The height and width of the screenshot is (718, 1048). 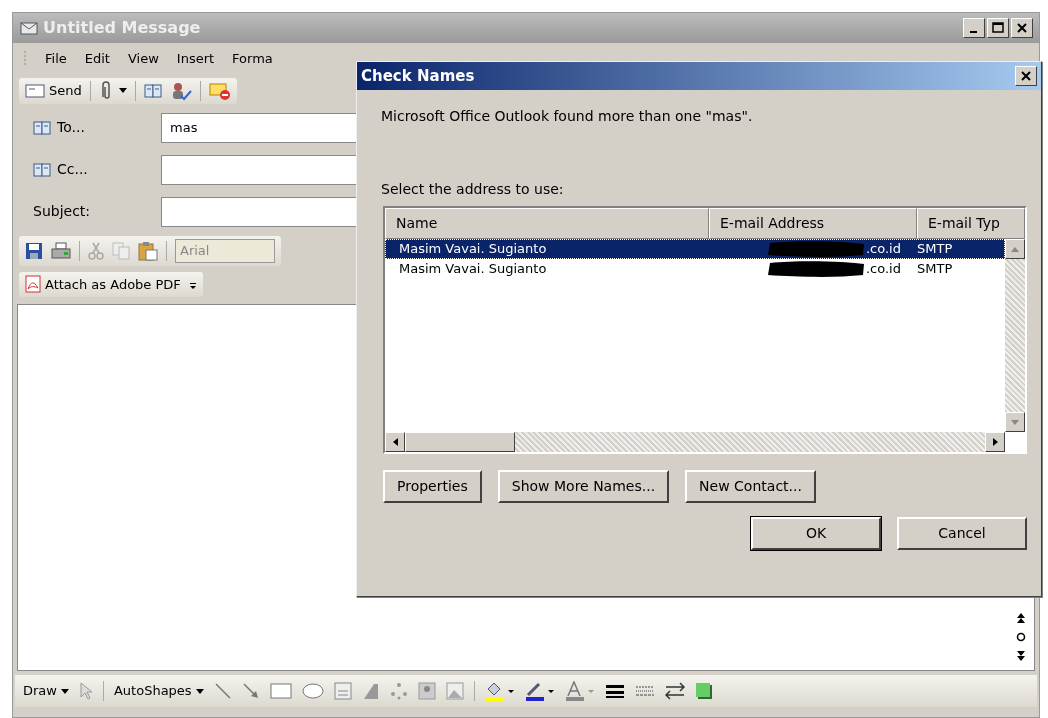 What do you see at coordinates (426, 691) in the screenshot?
I see `clip-art-icon` at bounding box center [426, 691].